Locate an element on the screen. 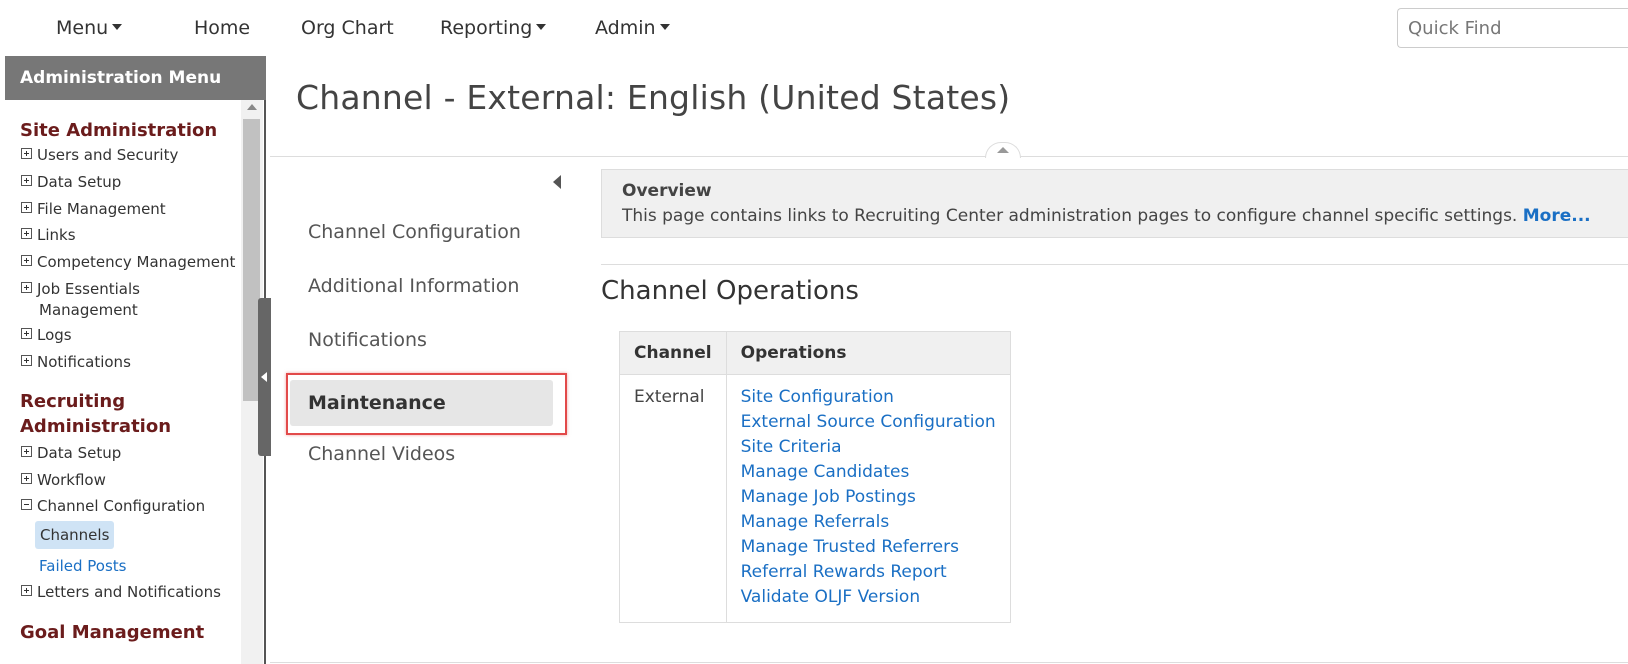 The image size is (1628, 664). link-manage-job-postings: Manage Job Postings is located at coordinates (868, 497).